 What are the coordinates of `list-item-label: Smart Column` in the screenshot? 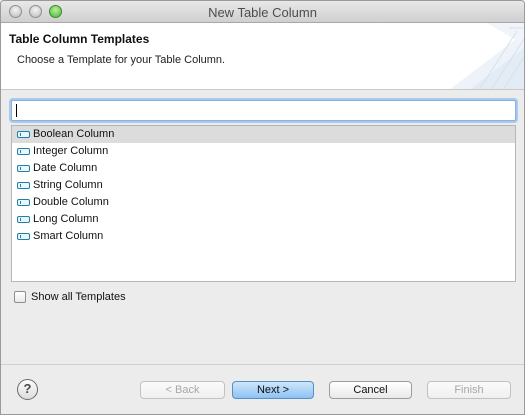 It's located at (68, 236).